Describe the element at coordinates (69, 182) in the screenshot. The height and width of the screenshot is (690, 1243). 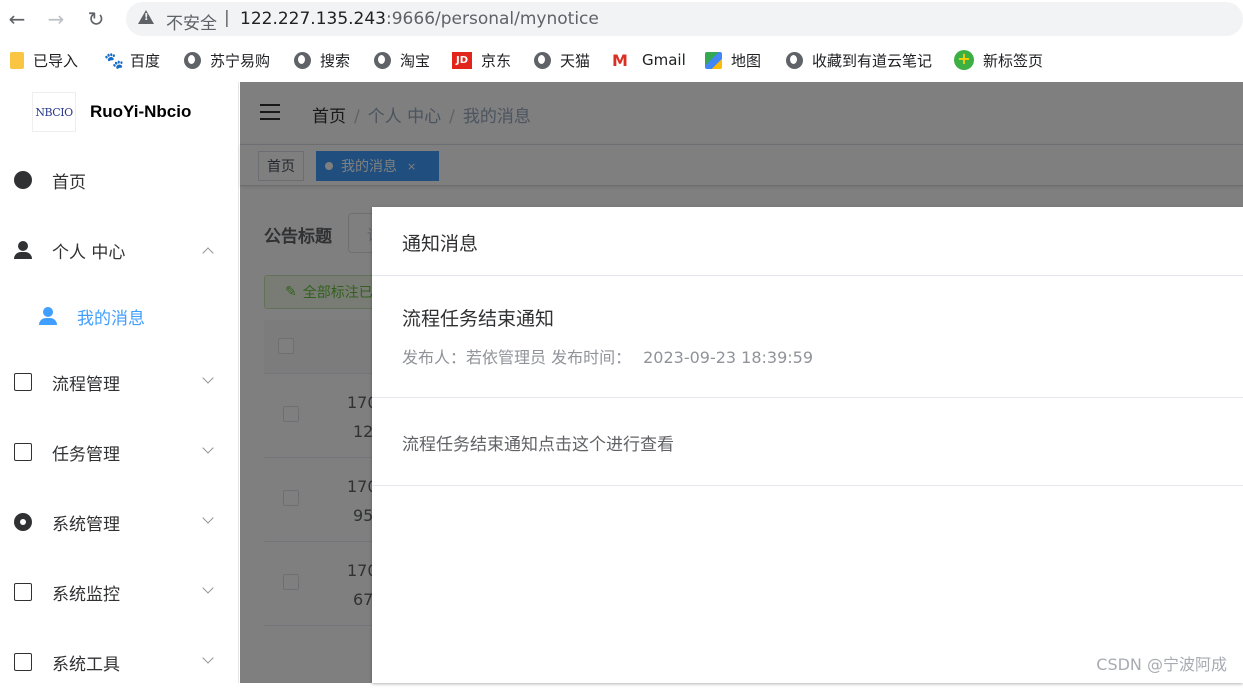
I see `sidebar-item-label: 首页` at that location.